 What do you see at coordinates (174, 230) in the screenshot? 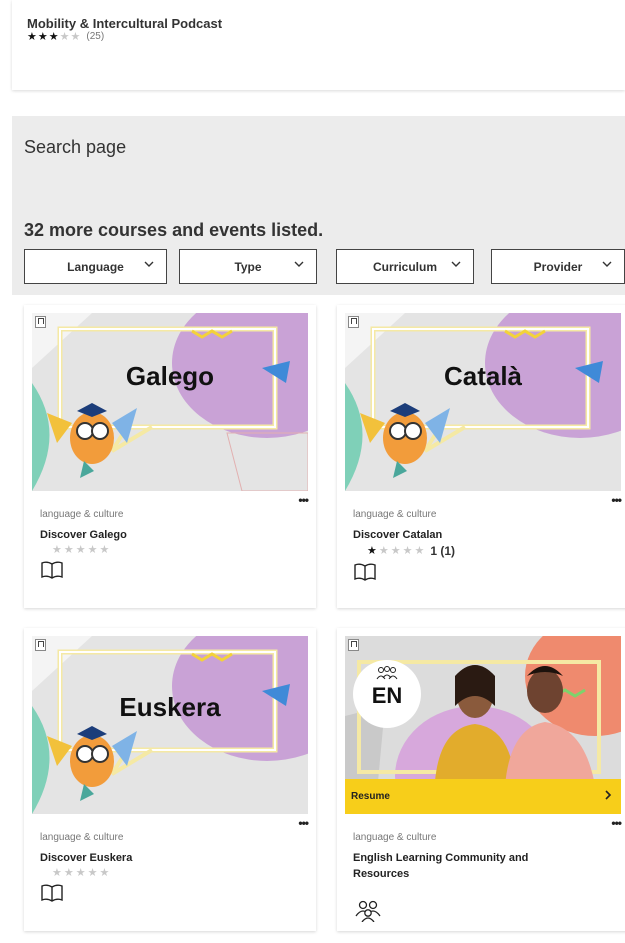
I see `results-count: 32 more courses and events listed.` at bounding box center [174, 230].